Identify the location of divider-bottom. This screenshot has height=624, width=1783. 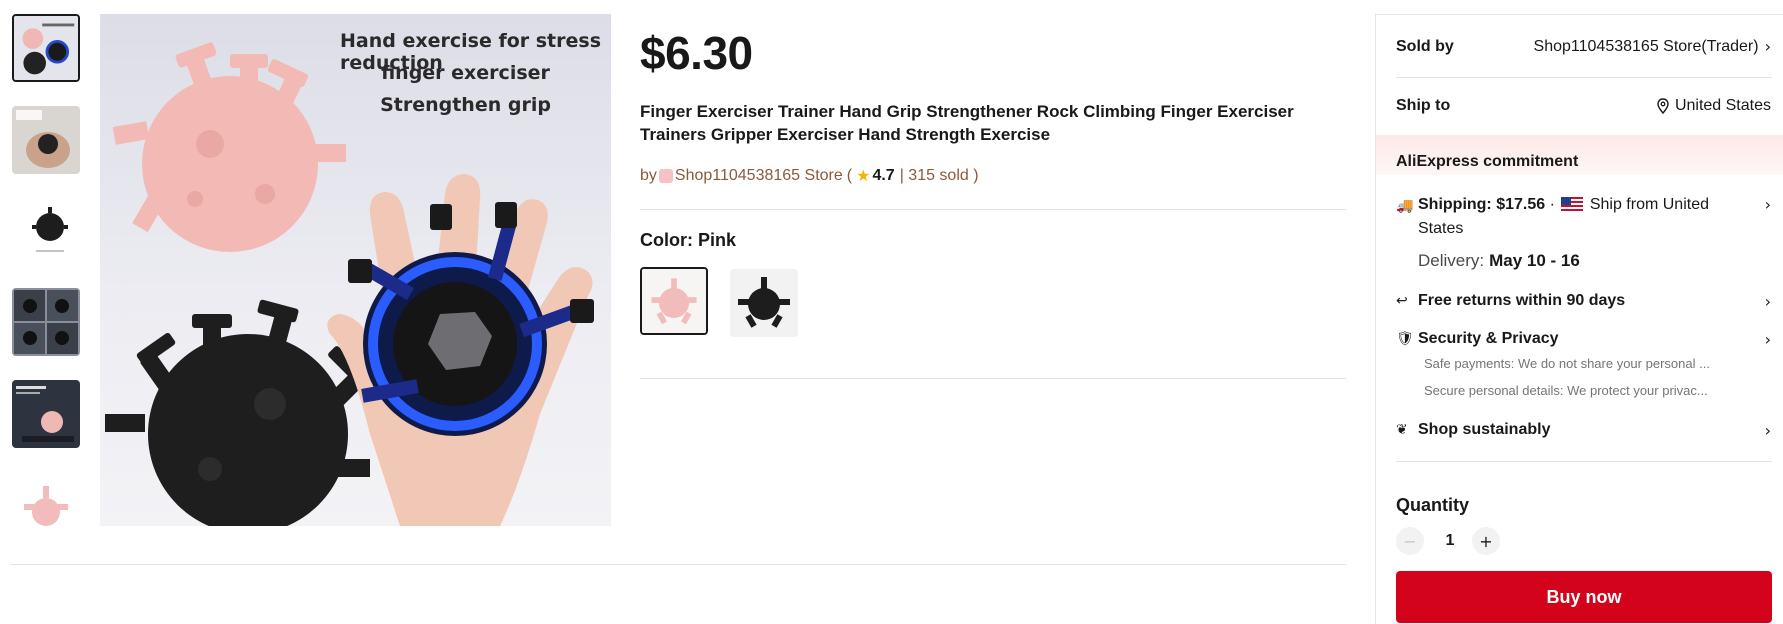
(678, 564).